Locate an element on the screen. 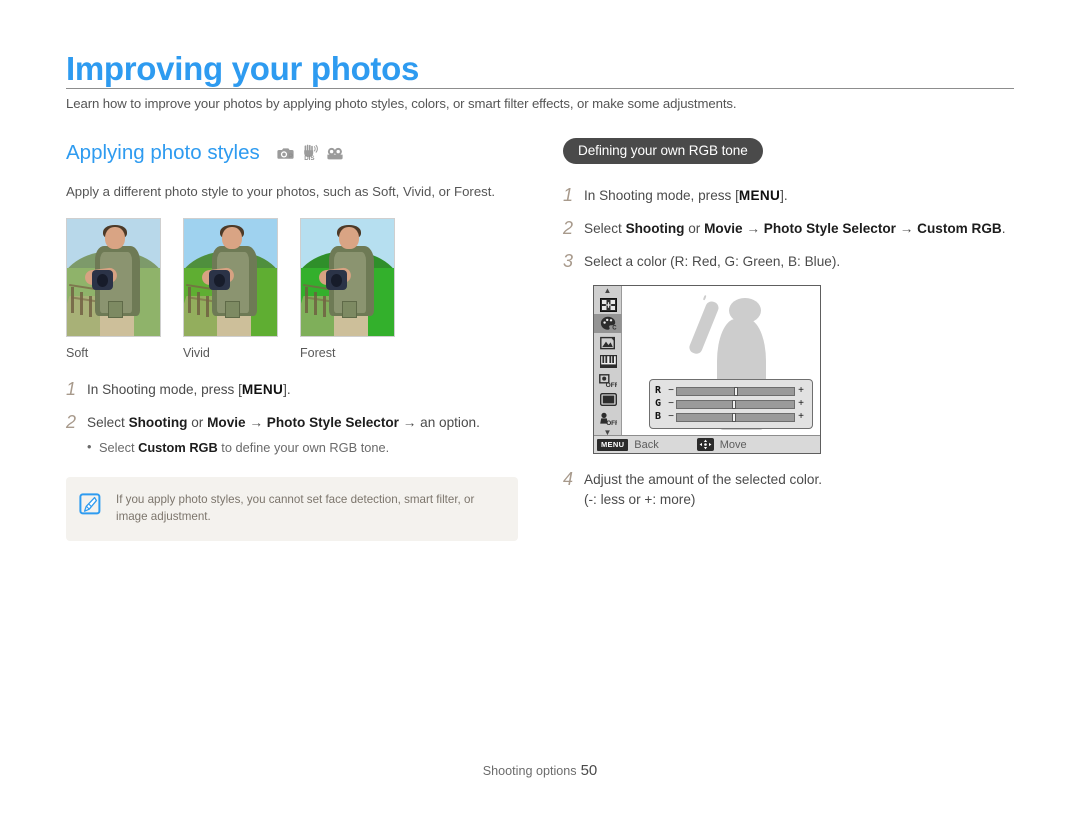 This screenshot has width=1080, height=815. rgb-slider-row: G − + is located at coordinates (731, 404).